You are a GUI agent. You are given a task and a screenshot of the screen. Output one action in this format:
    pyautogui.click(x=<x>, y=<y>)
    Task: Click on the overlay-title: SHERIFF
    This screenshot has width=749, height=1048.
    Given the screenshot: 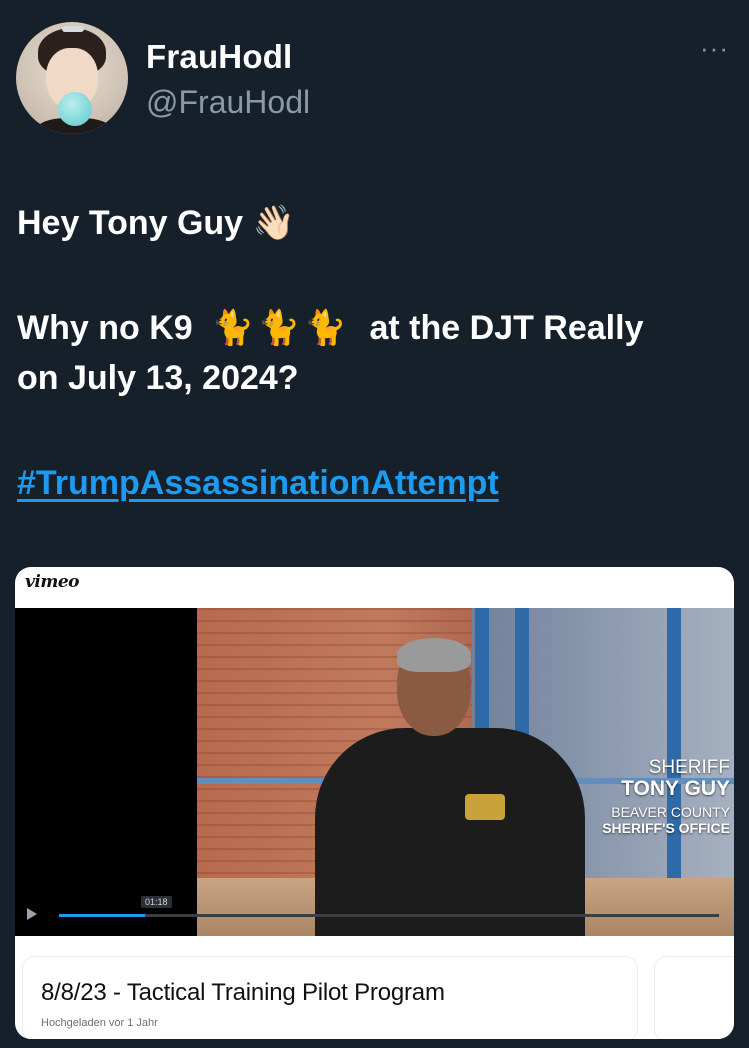 What is the action you would take?
    pyautogui.click(x=689, y=767)
    